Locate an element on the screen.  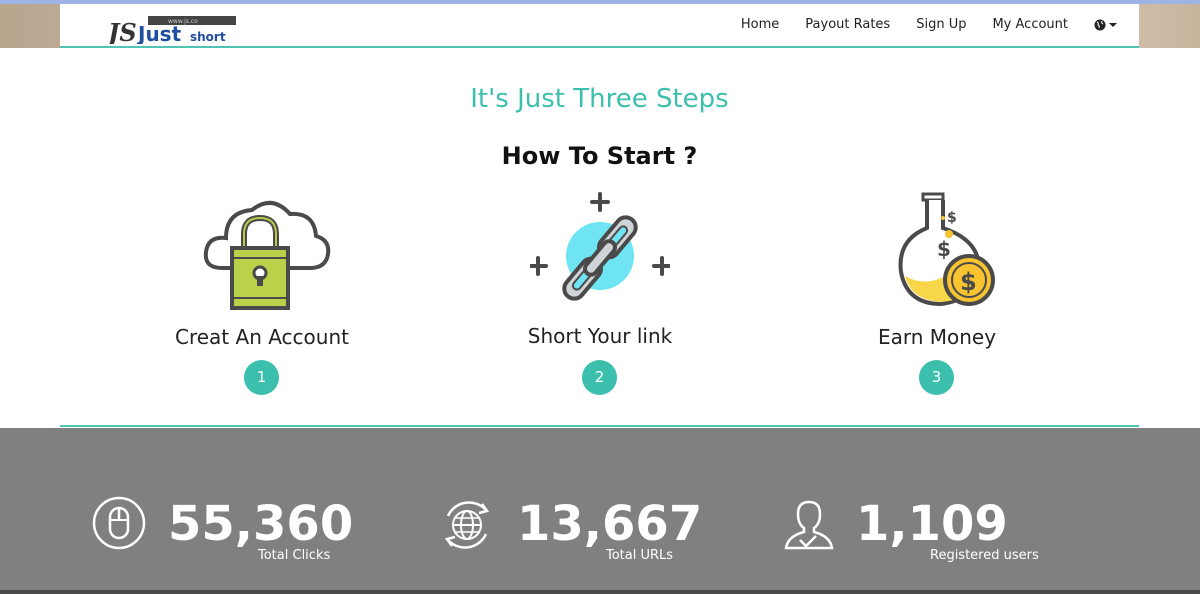
step-create-account: Creat An Account 1 is located at coordinates (262, 291).